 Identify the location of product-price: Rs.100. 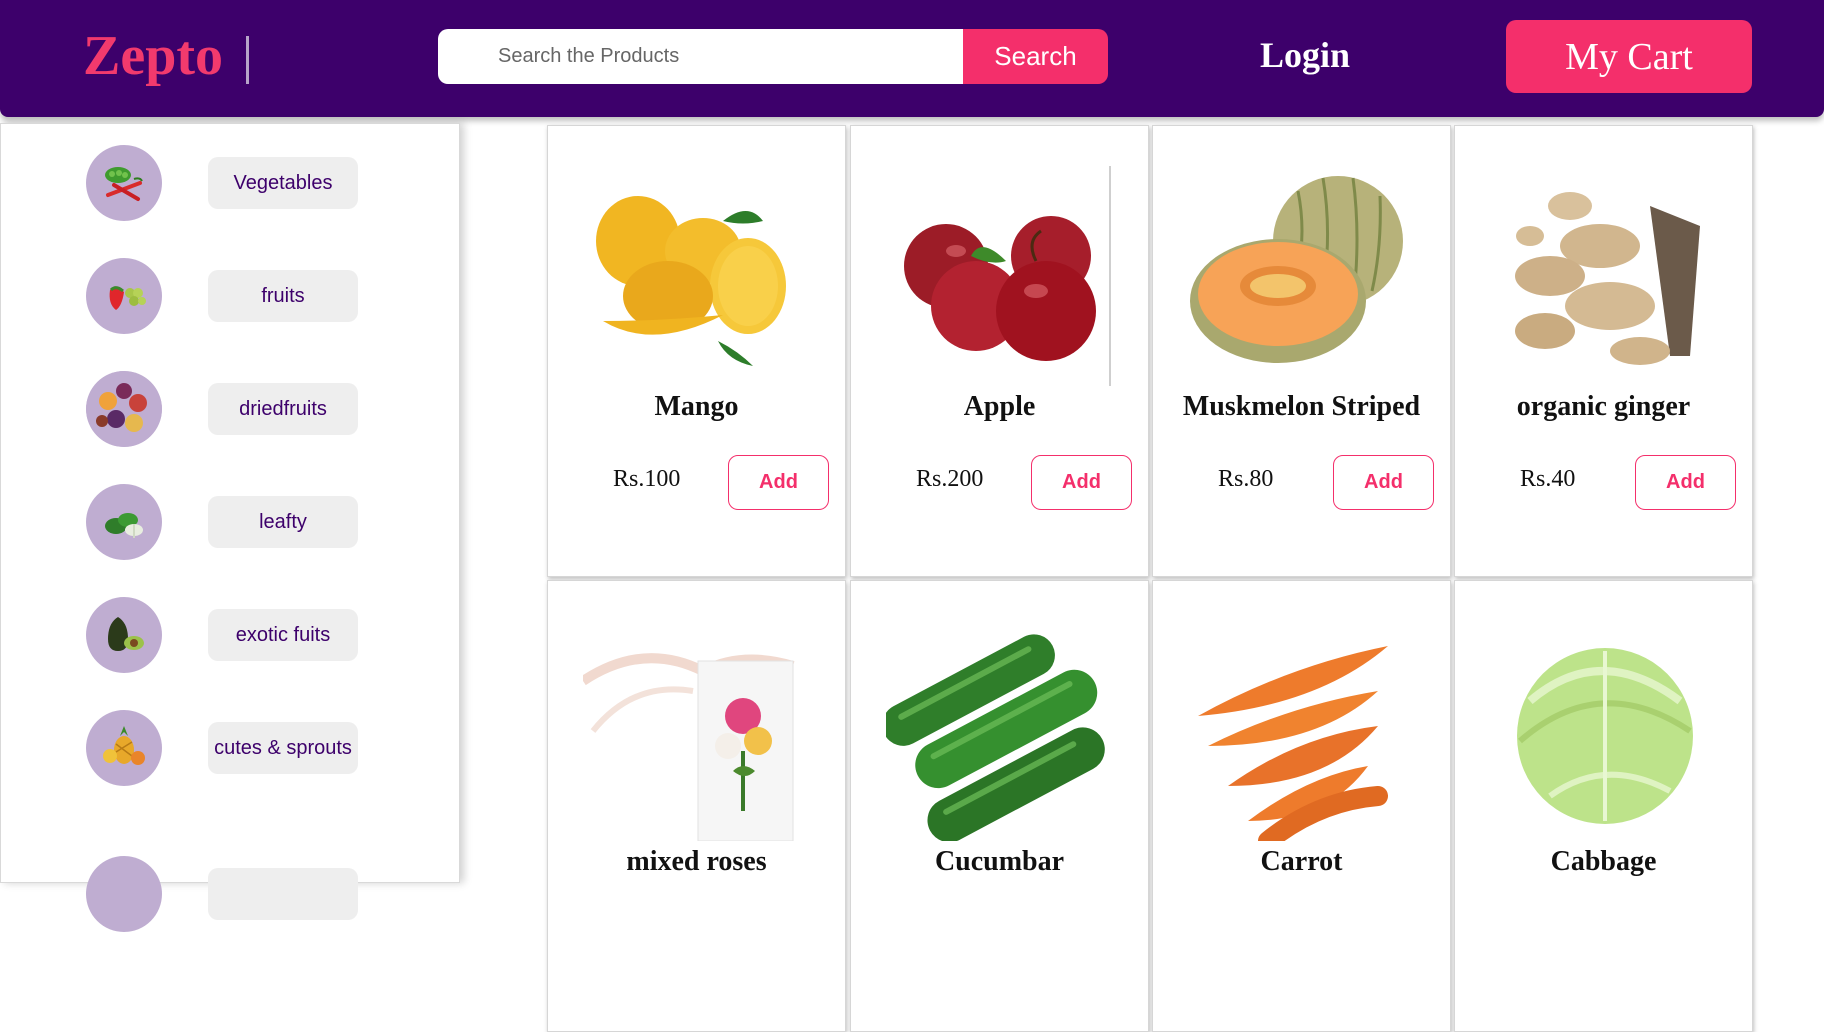
(647, 479).